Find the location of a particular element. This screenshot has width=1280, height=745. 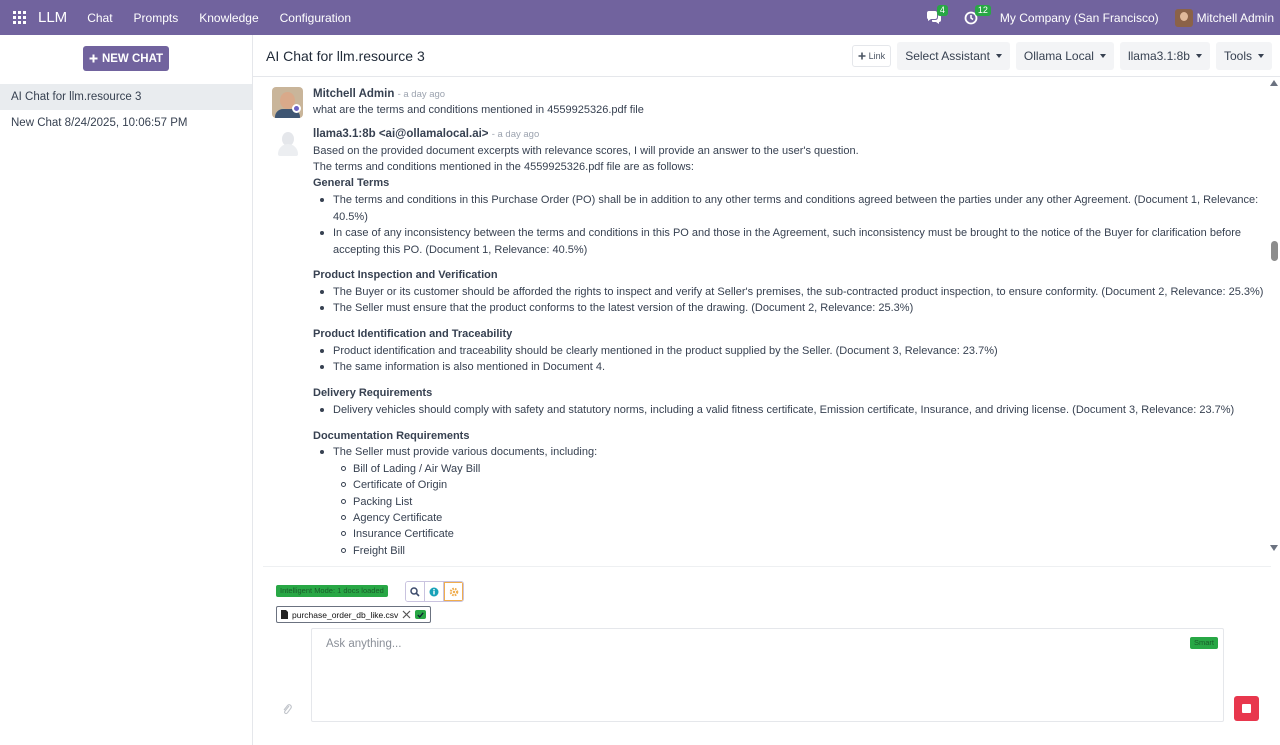

new-chat-label: NEW CHAT is located at coordinates (132, 58).